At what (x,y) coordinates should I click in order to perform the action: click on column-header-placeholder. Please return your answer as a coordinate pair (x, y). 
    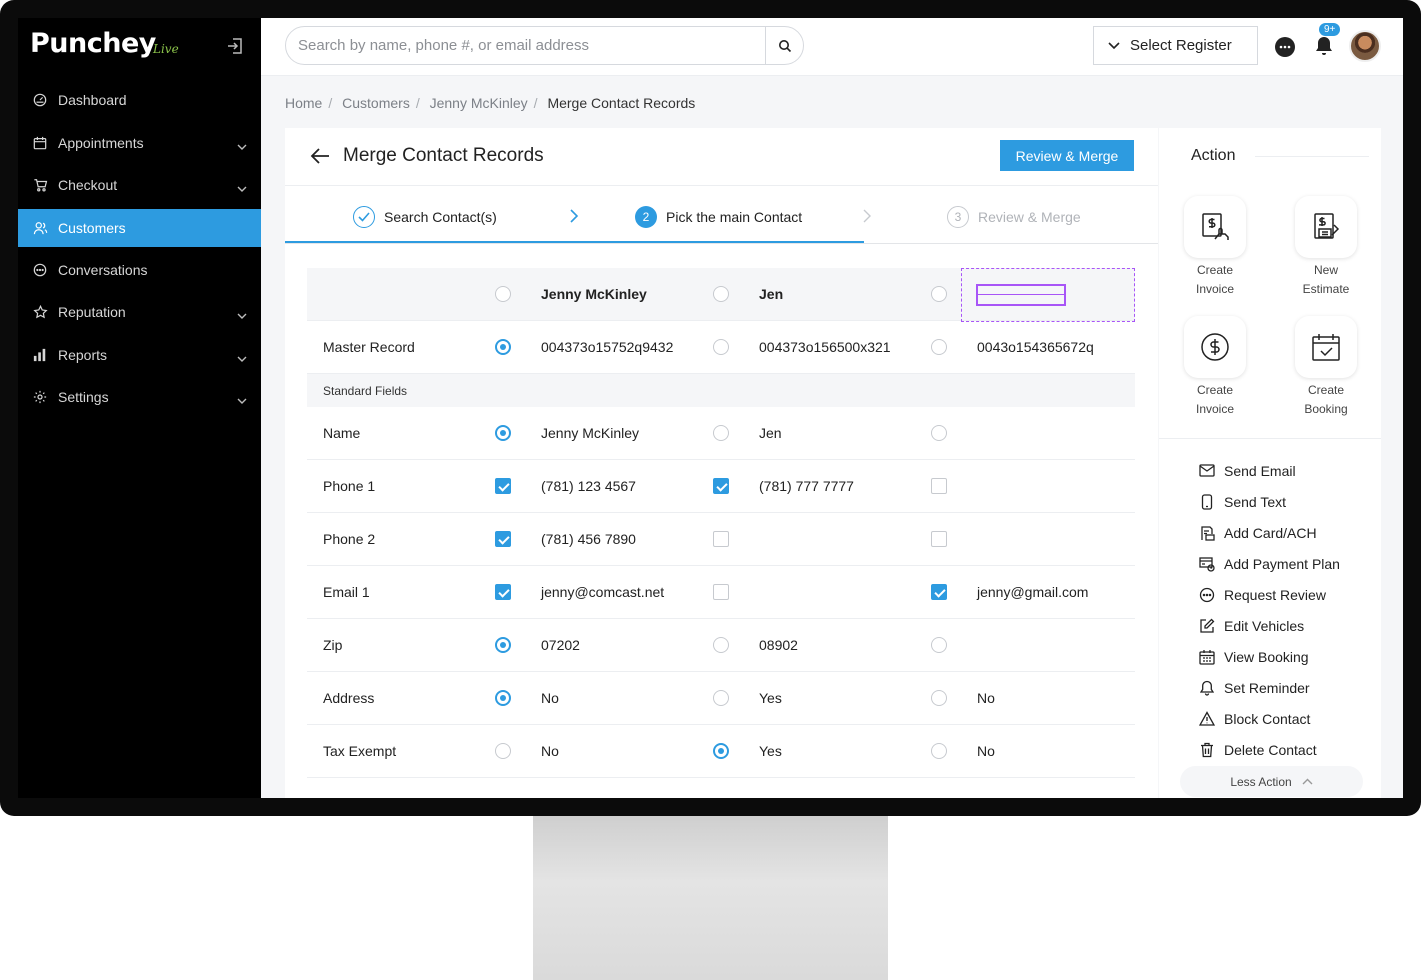
    Looking at the image, I should click on (1048, 295).